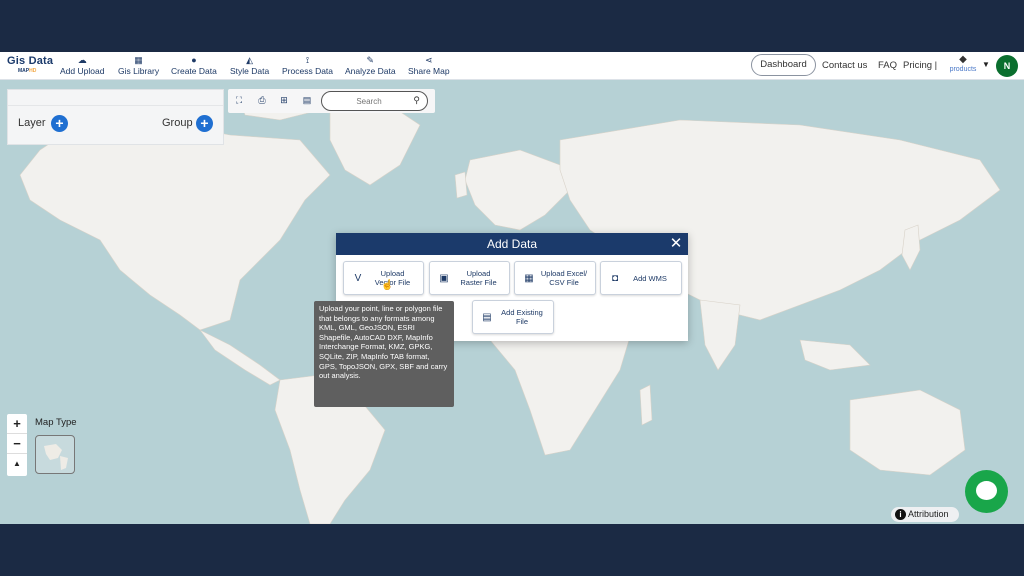 Image resolution: width=1024 pixels, height=576 pixels. Describe the element at coordinates (307, 100) in the screenshot. I see `comment-icon: ▤` at that location.